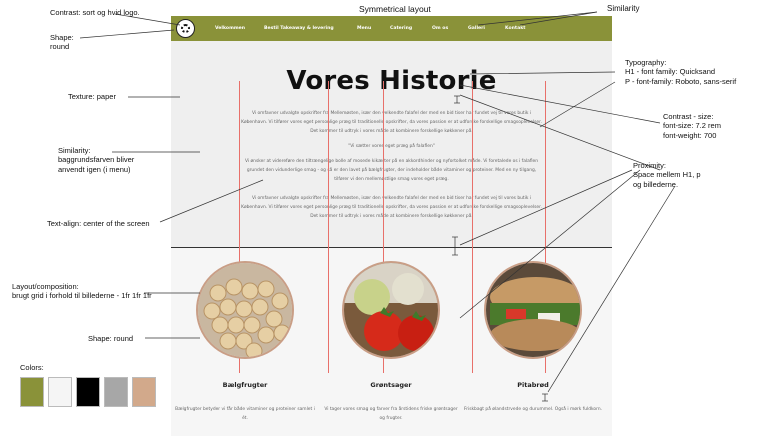 The height and width of the screenshot is (436, 775). I want to click on annotation-symmetrical: Symmetrical layout, so click(395, 9).